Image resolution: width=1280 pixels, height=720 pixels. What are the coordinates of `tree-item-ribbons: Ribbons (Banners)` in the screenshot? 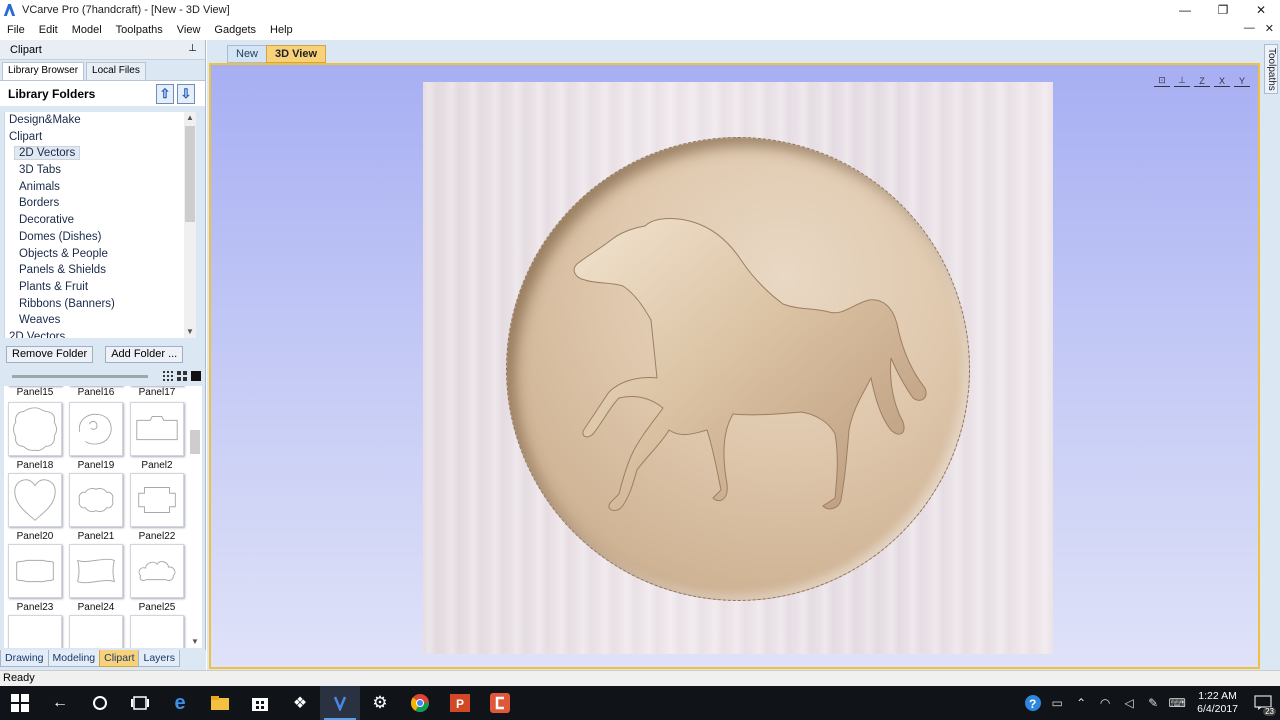 It's located at (100, 304).